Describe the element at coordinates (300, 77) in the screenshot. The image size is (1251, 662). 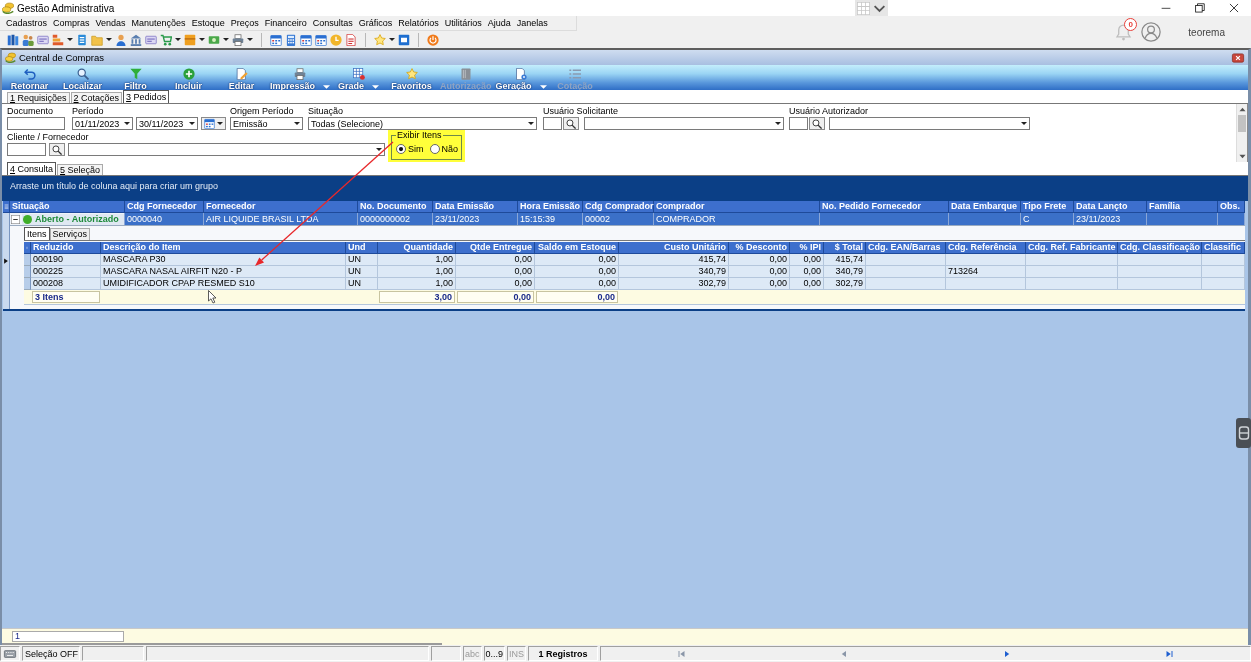
I see `print-button: Impressão` at that location.